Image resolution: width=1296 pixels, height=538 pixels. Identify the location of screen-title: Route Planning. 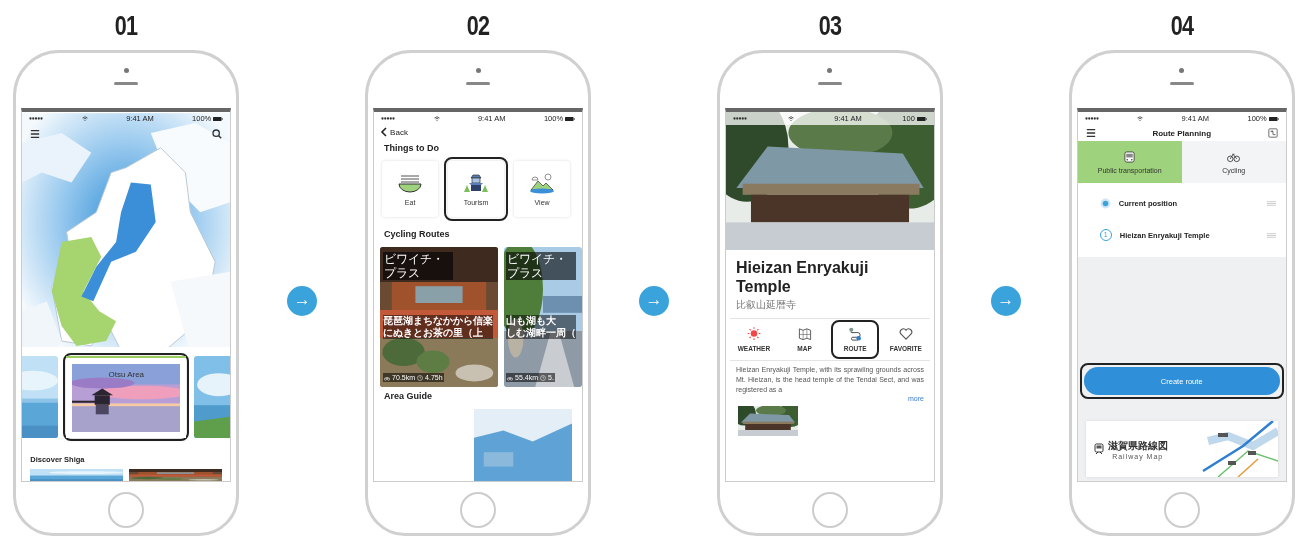
(1182, 133).